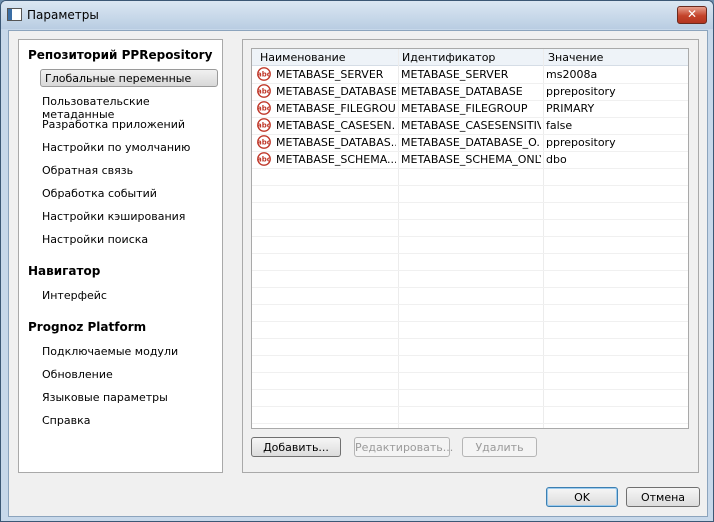 The width and height of the screenshot is (714, 522). What do you see at coordinates (77, 374) in the screenshot?
I see `nav-update: Обновление` at bounding box center [77, 374].